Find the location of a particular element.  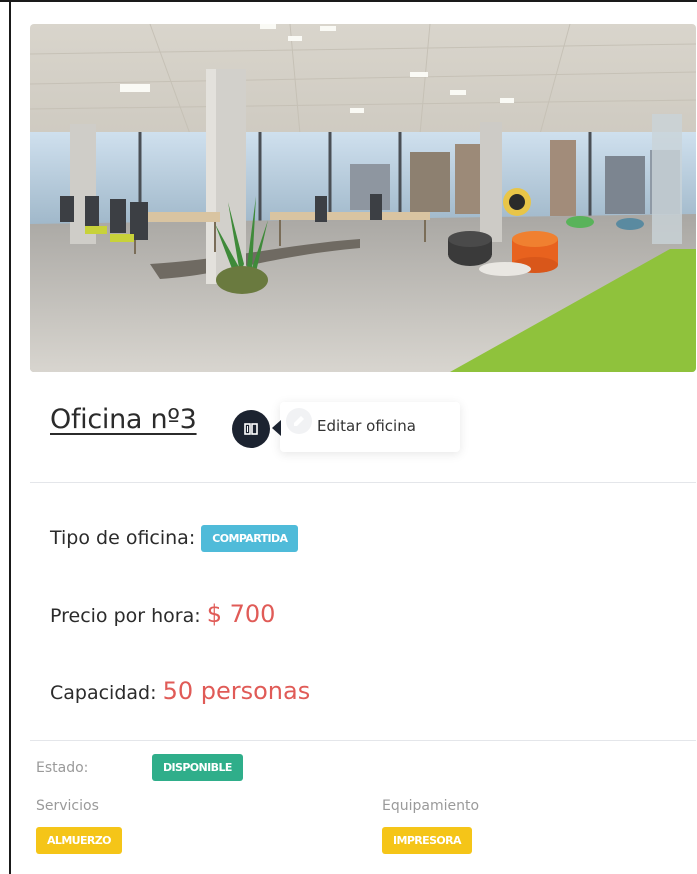

edit-office-button is located at coordinates (251, 429).